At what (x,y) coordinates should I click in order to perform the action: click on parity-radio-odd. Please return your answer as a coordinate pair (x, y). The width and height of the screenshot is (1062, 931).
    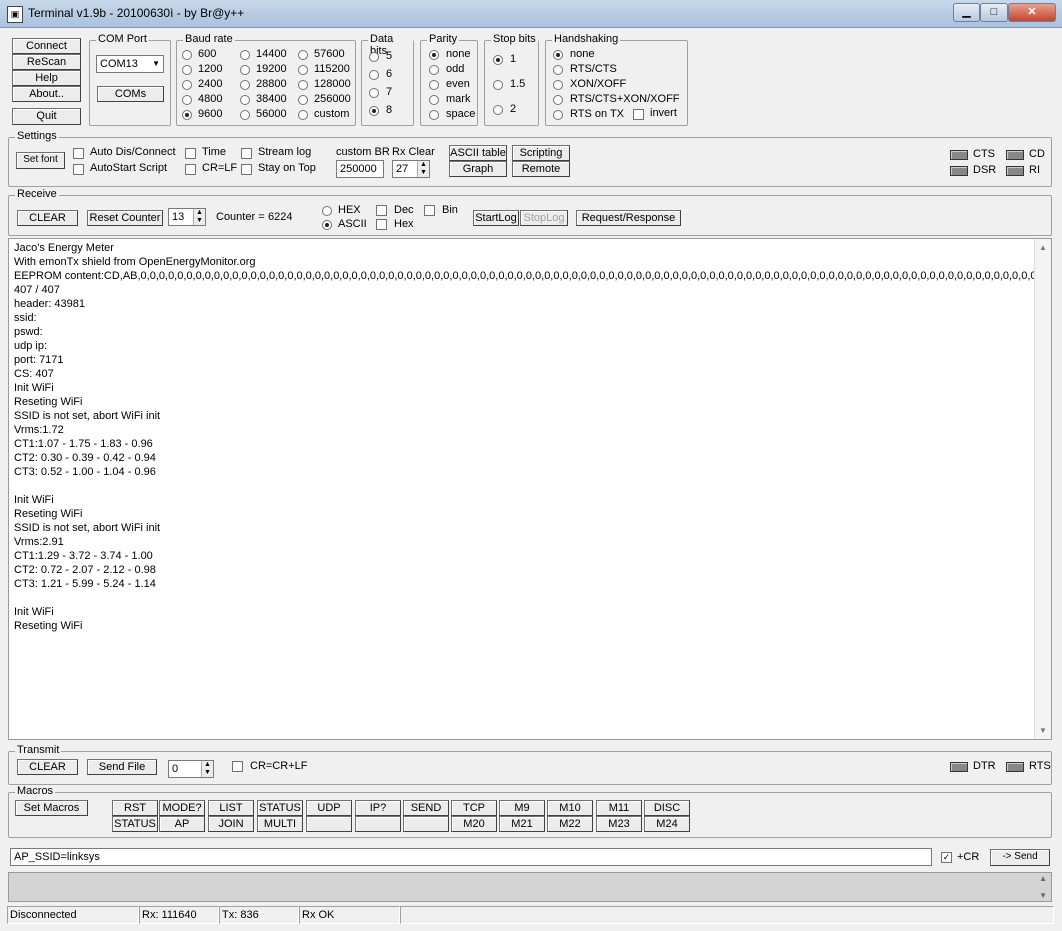
    Looking at the image, I should click on (434, 70).